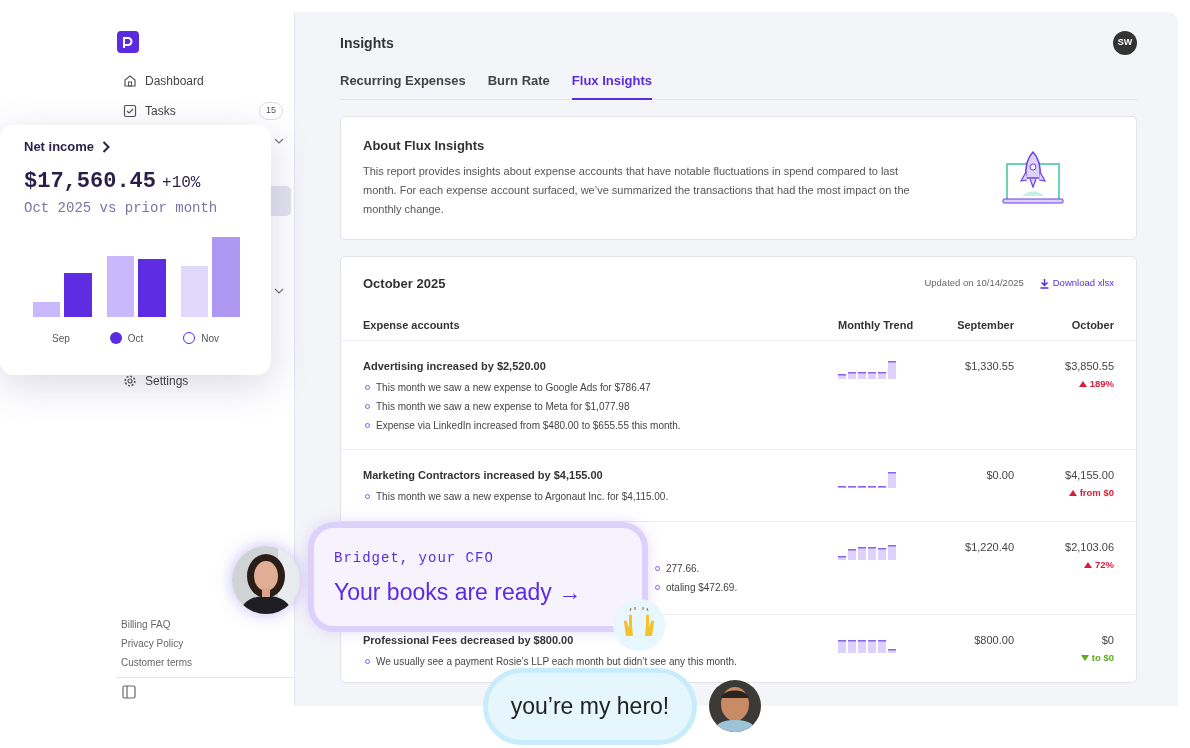  Describe the element at coordinates (61, 338) in the screenshot. I see `legend-label: Sep` at that location.